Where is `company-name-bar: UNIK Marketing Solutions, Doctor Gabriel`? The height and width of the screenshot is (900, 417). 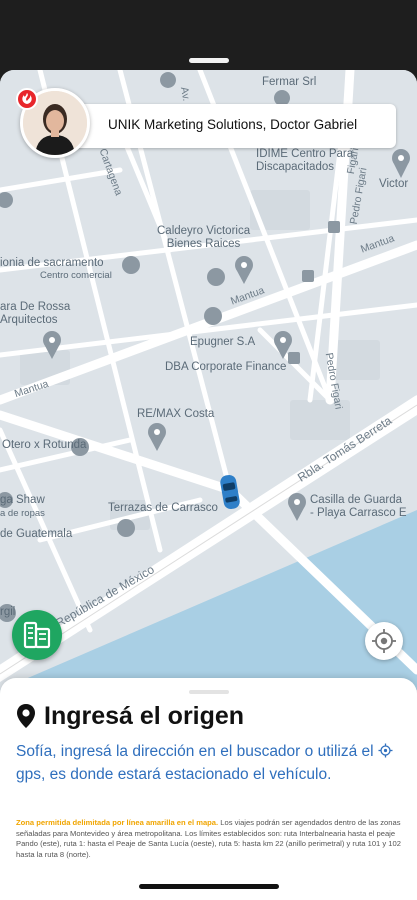 company-name-bar: UNIK Marketing Solutions, Doctor Gabriel is located at coordinates (228, 126).